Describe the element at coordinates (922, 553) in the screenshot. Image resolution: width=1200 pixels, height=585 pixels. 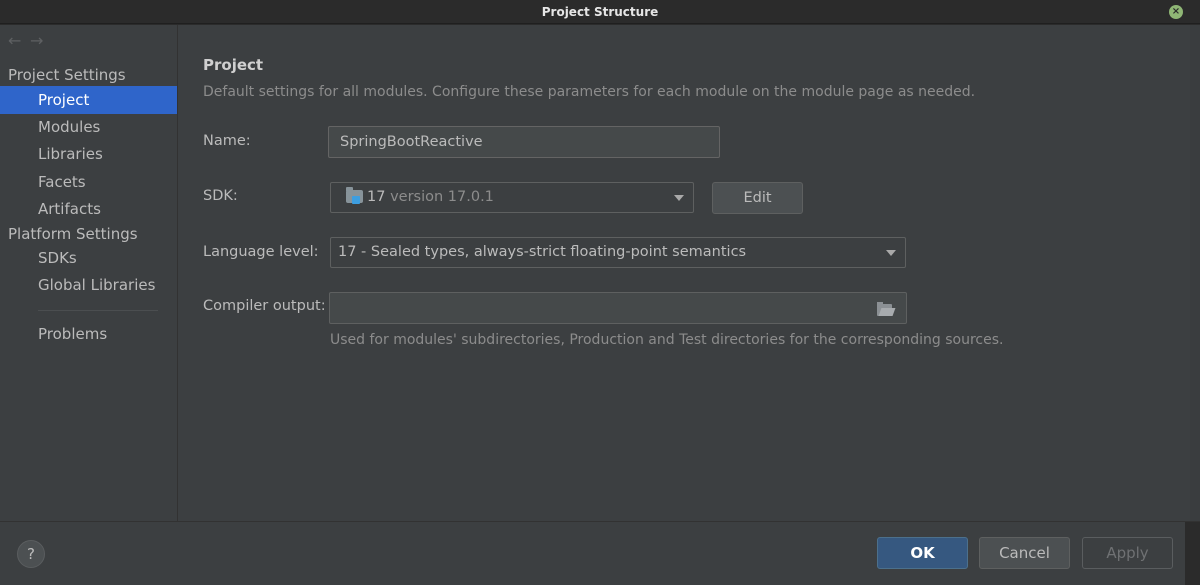
I see `ok-button: OK` at that location.